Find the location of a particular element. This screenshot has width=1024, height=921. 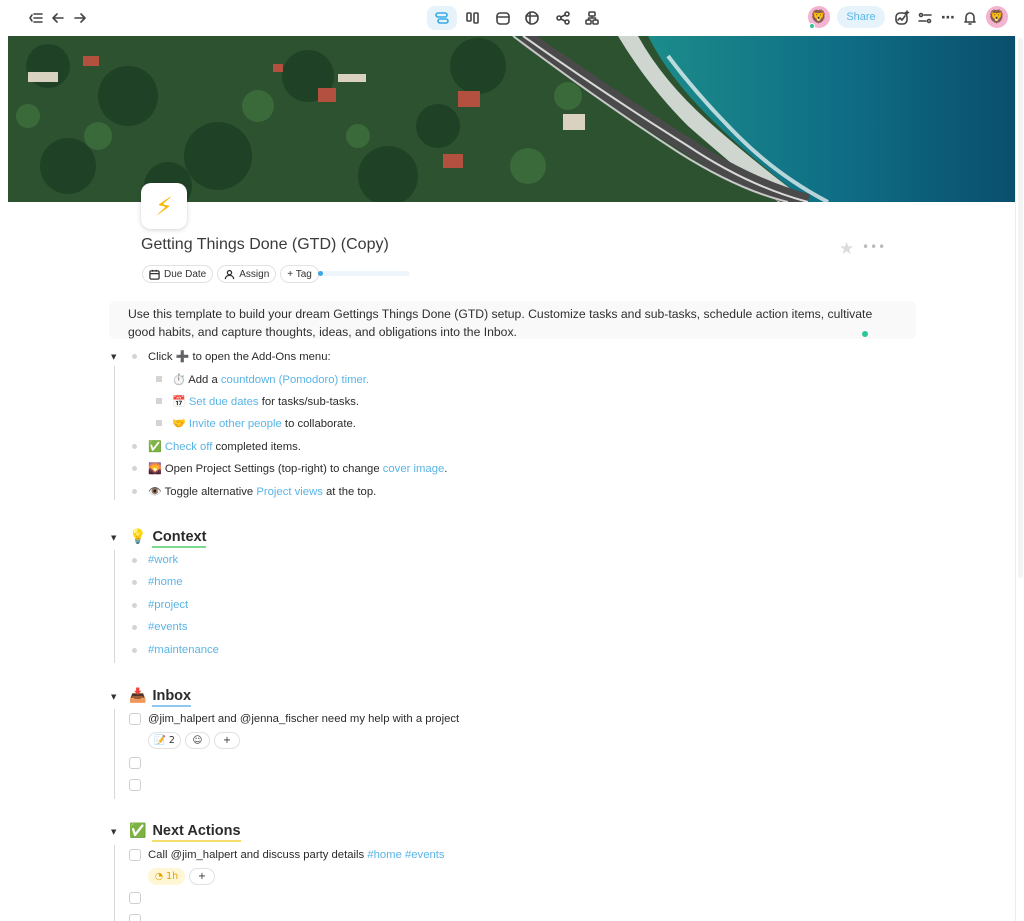

scrollbar-thumb is located at coordinates (1020, 308).